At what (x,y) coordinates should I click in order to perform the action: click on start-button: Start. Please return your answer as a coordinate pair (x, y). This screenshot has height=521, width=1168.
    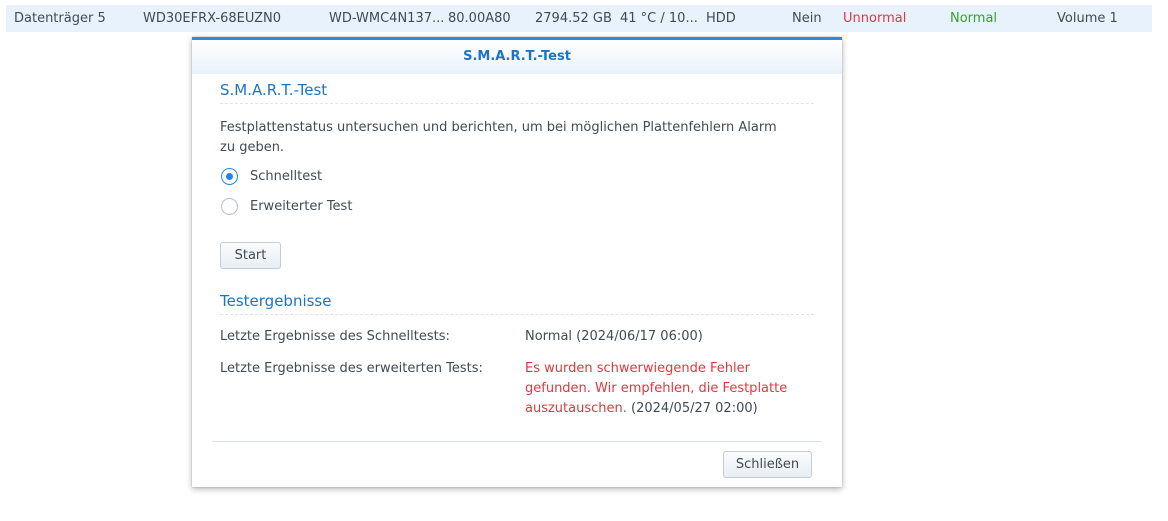
    Looking at the image, I should click on (250, 255).